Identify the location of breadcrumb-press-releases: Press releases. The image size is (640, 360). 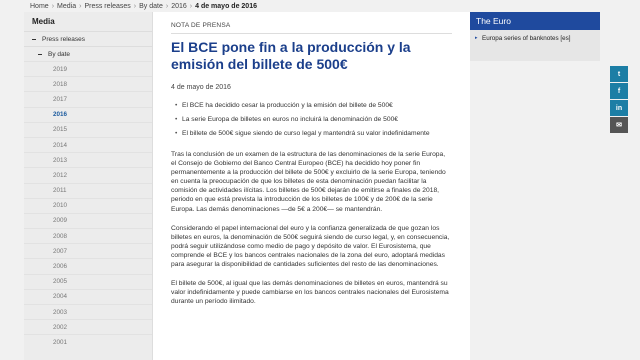
(107, 6).